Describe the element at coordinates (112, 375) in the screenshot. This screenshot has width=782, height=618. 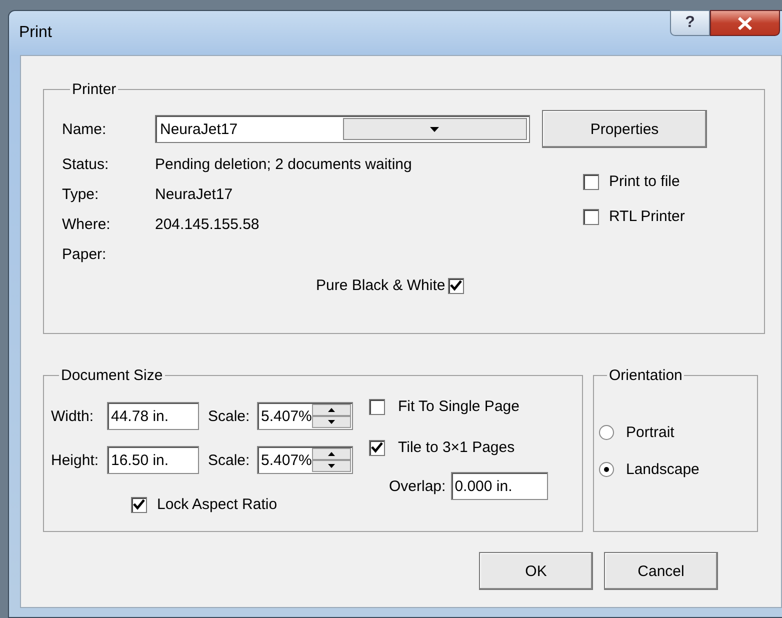
I see `group-title: Document Size` at that location.